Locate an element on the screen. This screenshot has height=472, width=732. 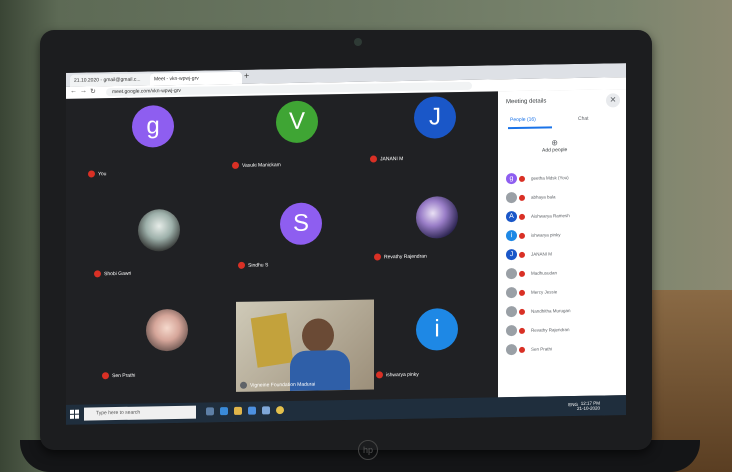
list-item: Sen Prathi is located at coordinates (564, 348).